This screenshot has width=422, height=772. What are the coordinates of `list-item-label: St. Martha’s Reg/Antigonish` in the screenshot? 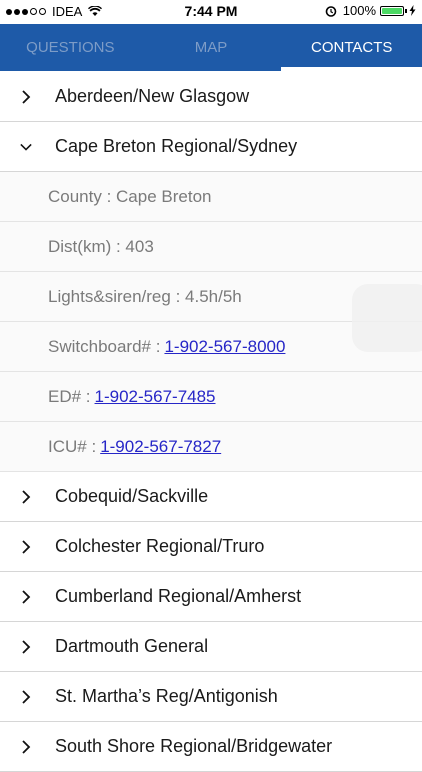 It's located at (166, 696).